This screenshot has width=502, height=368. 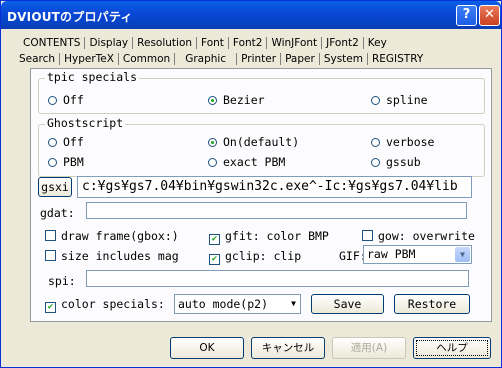 What do you see at coordinates (261, 92) in the screenshot?
I see `tpic-specials-group: tpic specials Off Bezier spline` at bounding box center [261, 92].